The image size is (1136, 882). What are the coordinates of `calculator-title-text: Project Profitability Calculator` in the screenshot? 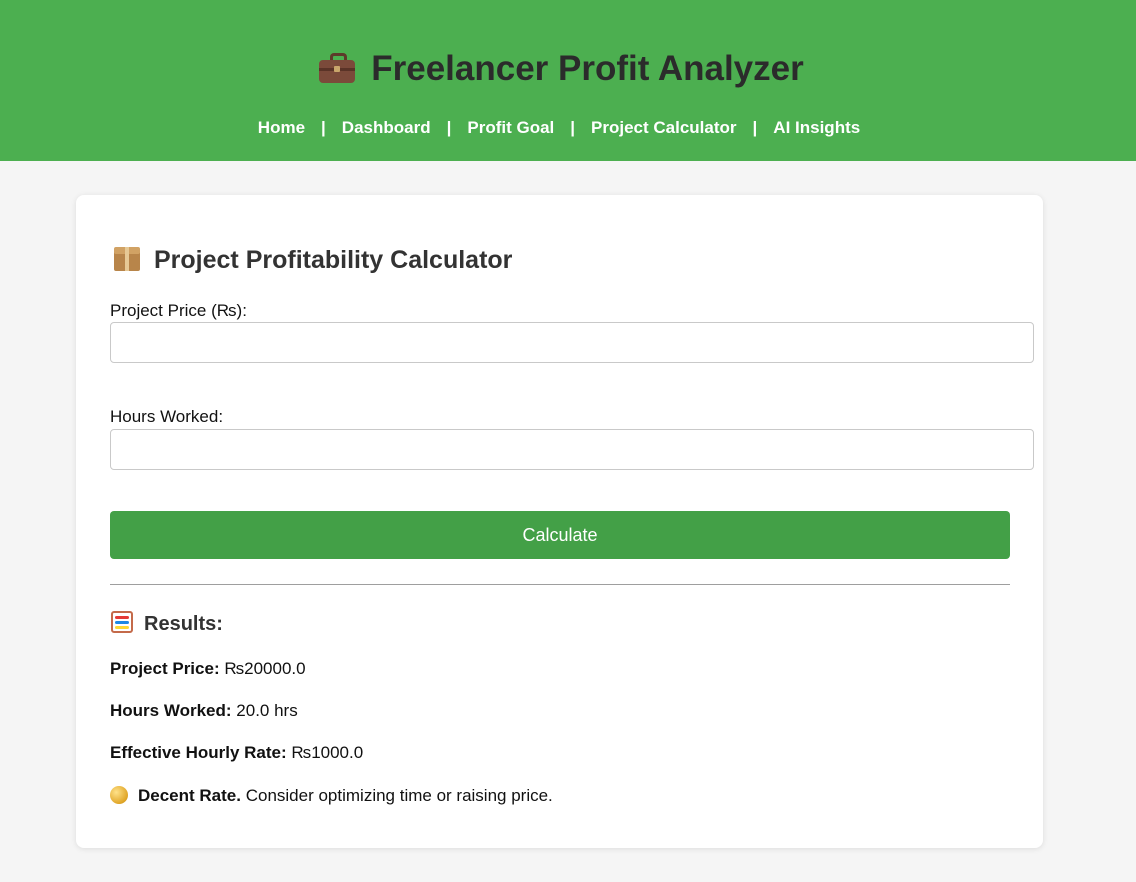 It's located at (333, 260).